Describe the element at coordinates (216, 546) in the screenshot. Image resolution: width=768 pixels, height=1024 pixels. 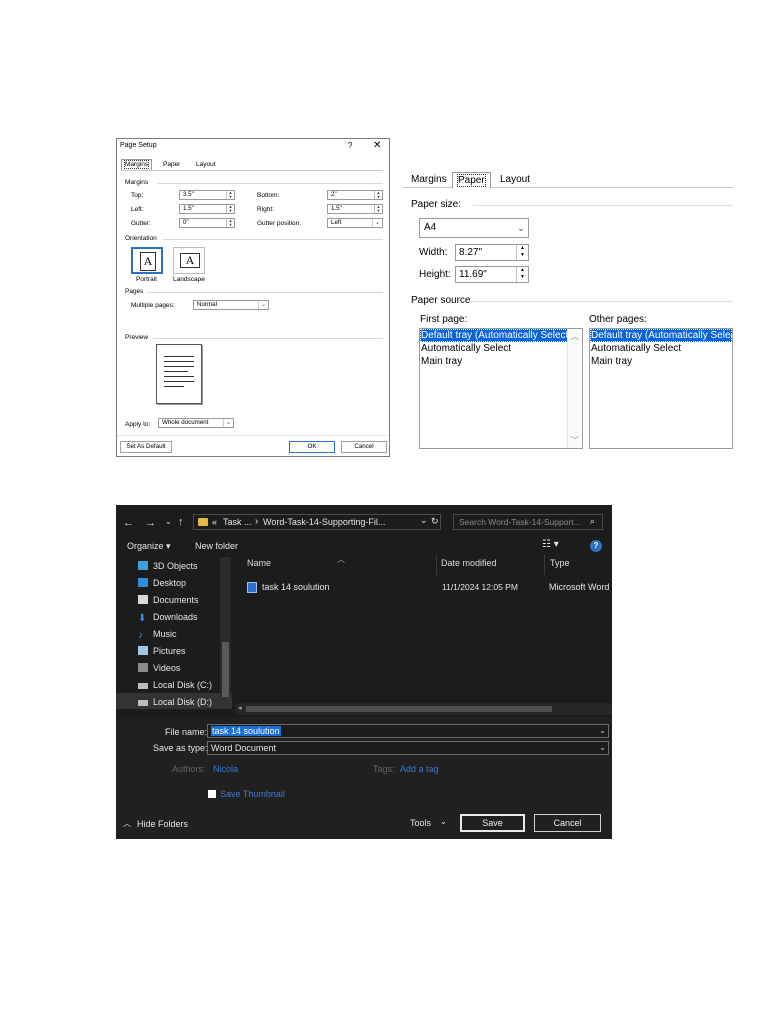
I see `new-folder-button: New folder` at that location.